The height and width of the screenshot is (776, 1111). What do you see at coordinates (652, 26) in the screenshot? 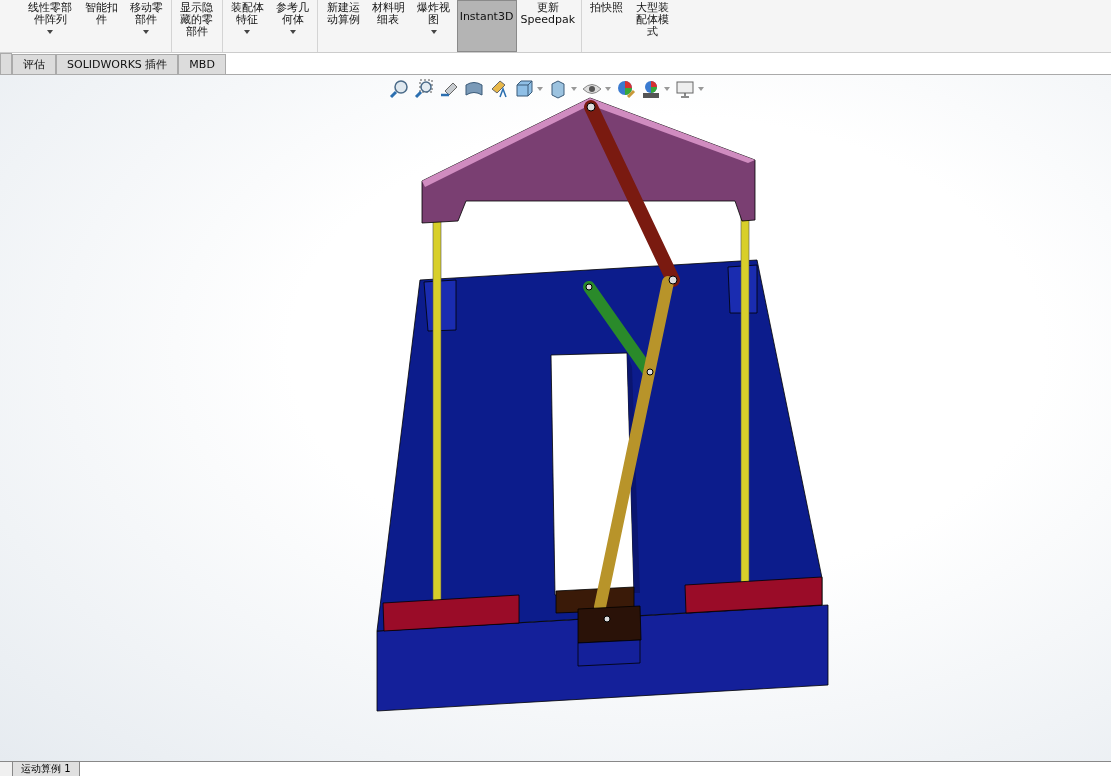
I see `ribbon-button: 大型装配体模式` at bounding box center [652, 26].